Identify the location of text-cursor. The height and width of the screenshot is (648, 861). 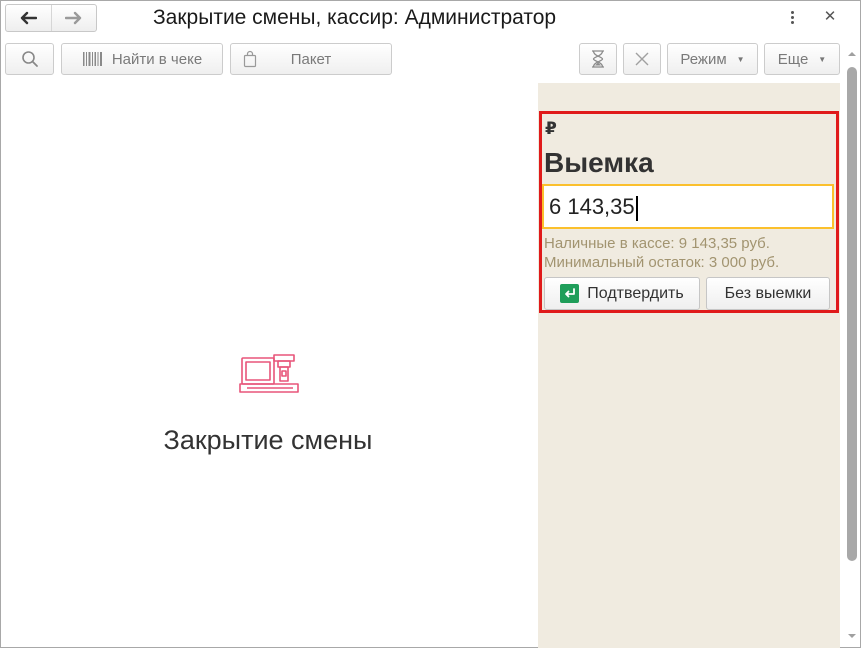
(636, 208).